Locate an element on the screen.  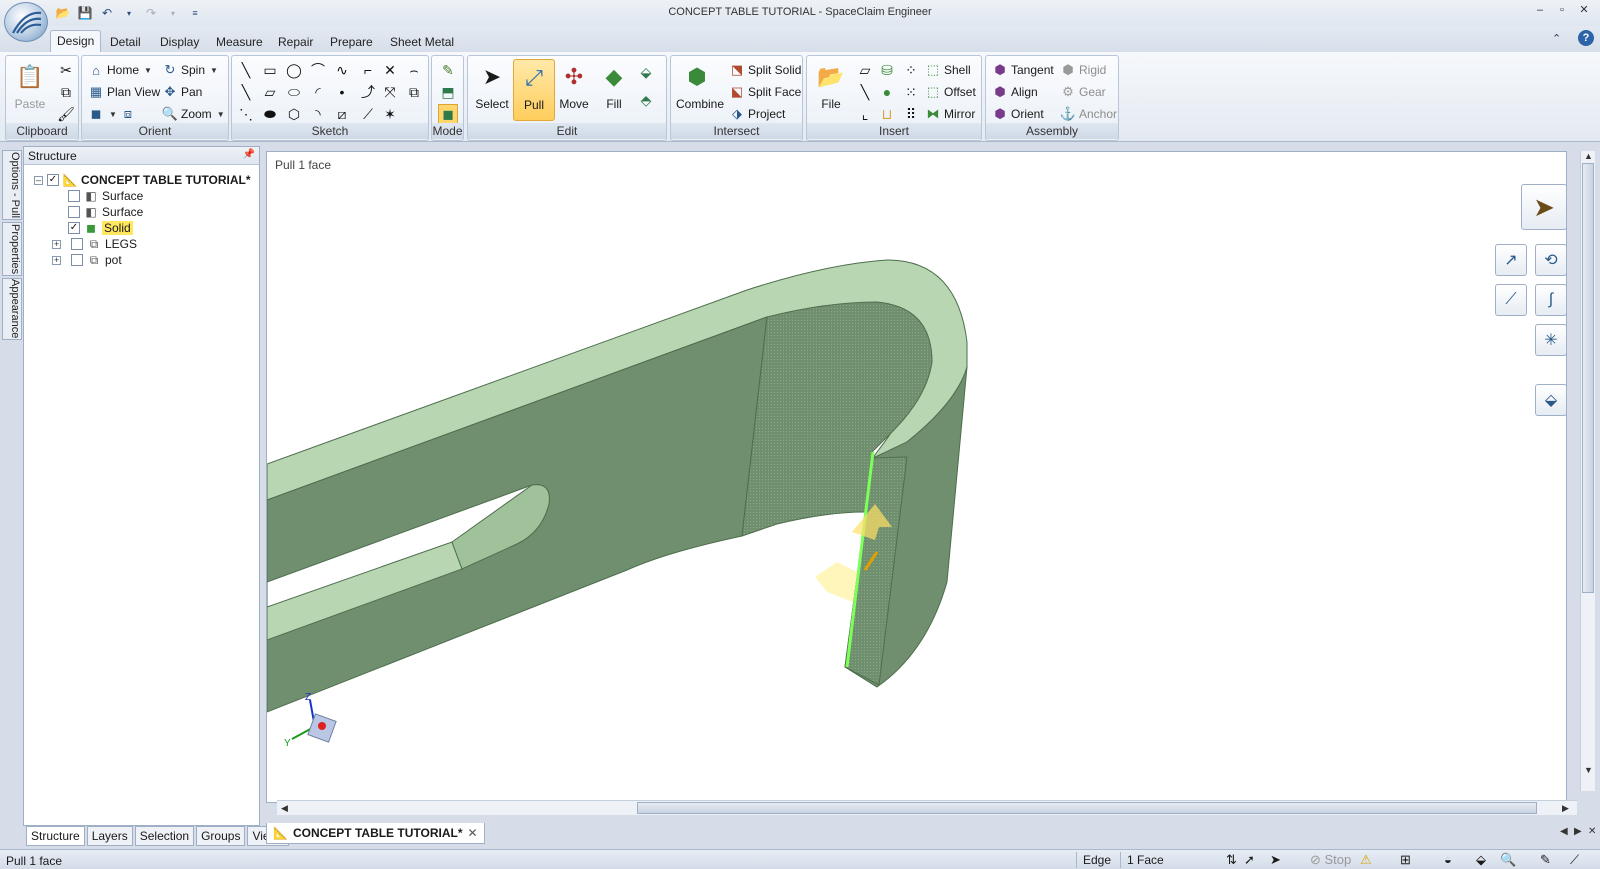
move-button: ✣ Move is located at coordinates (574, 90).